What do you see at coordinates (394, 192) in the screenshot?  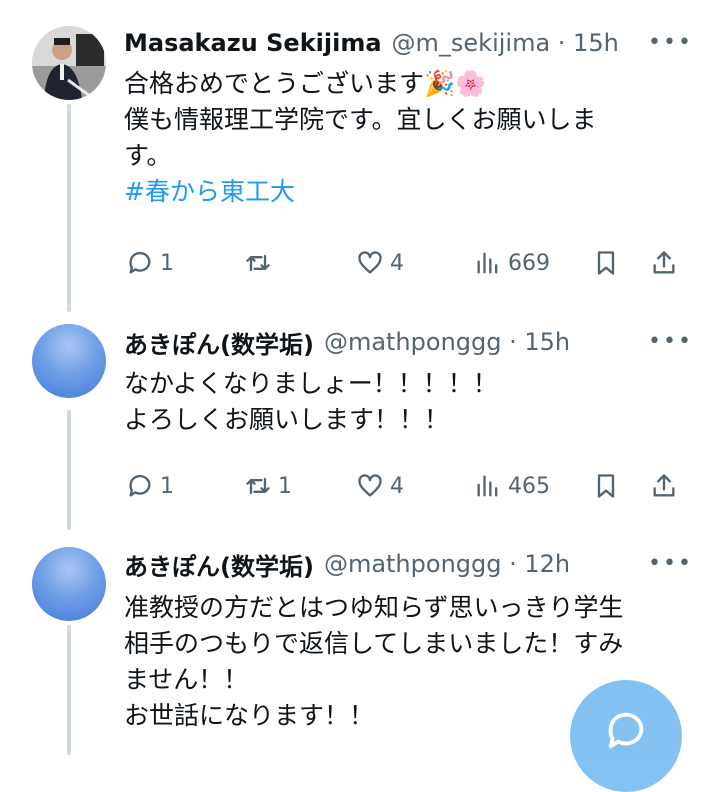 I see `hashtag-link: #春から東工大` at bounding box center [394, 192].